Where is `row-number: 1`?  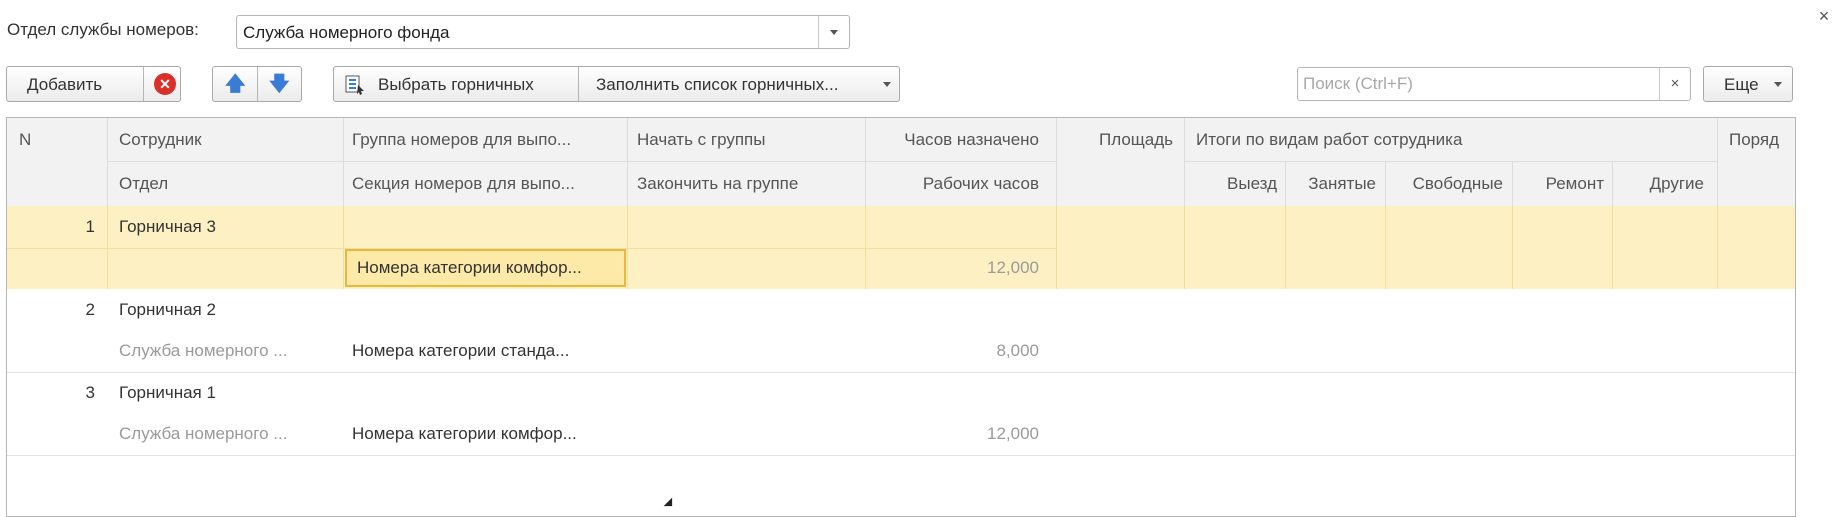 row-number: 1 is located at coordinates (90, 226).